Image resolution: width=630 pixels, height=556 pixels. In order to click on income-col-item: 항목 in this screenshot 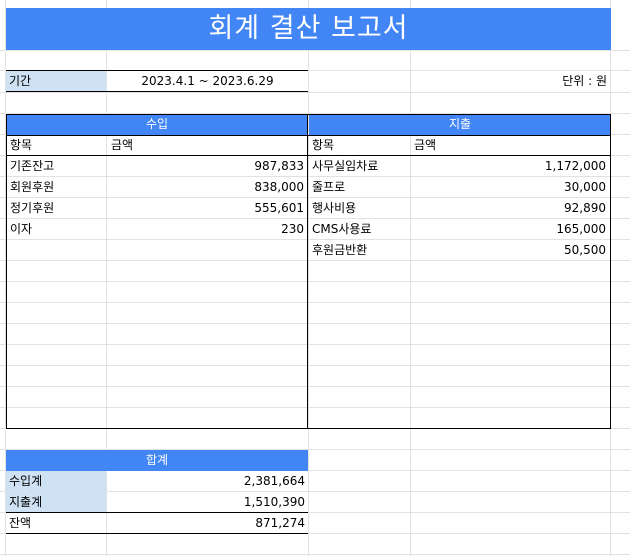, I will do `click(57, 145)`.